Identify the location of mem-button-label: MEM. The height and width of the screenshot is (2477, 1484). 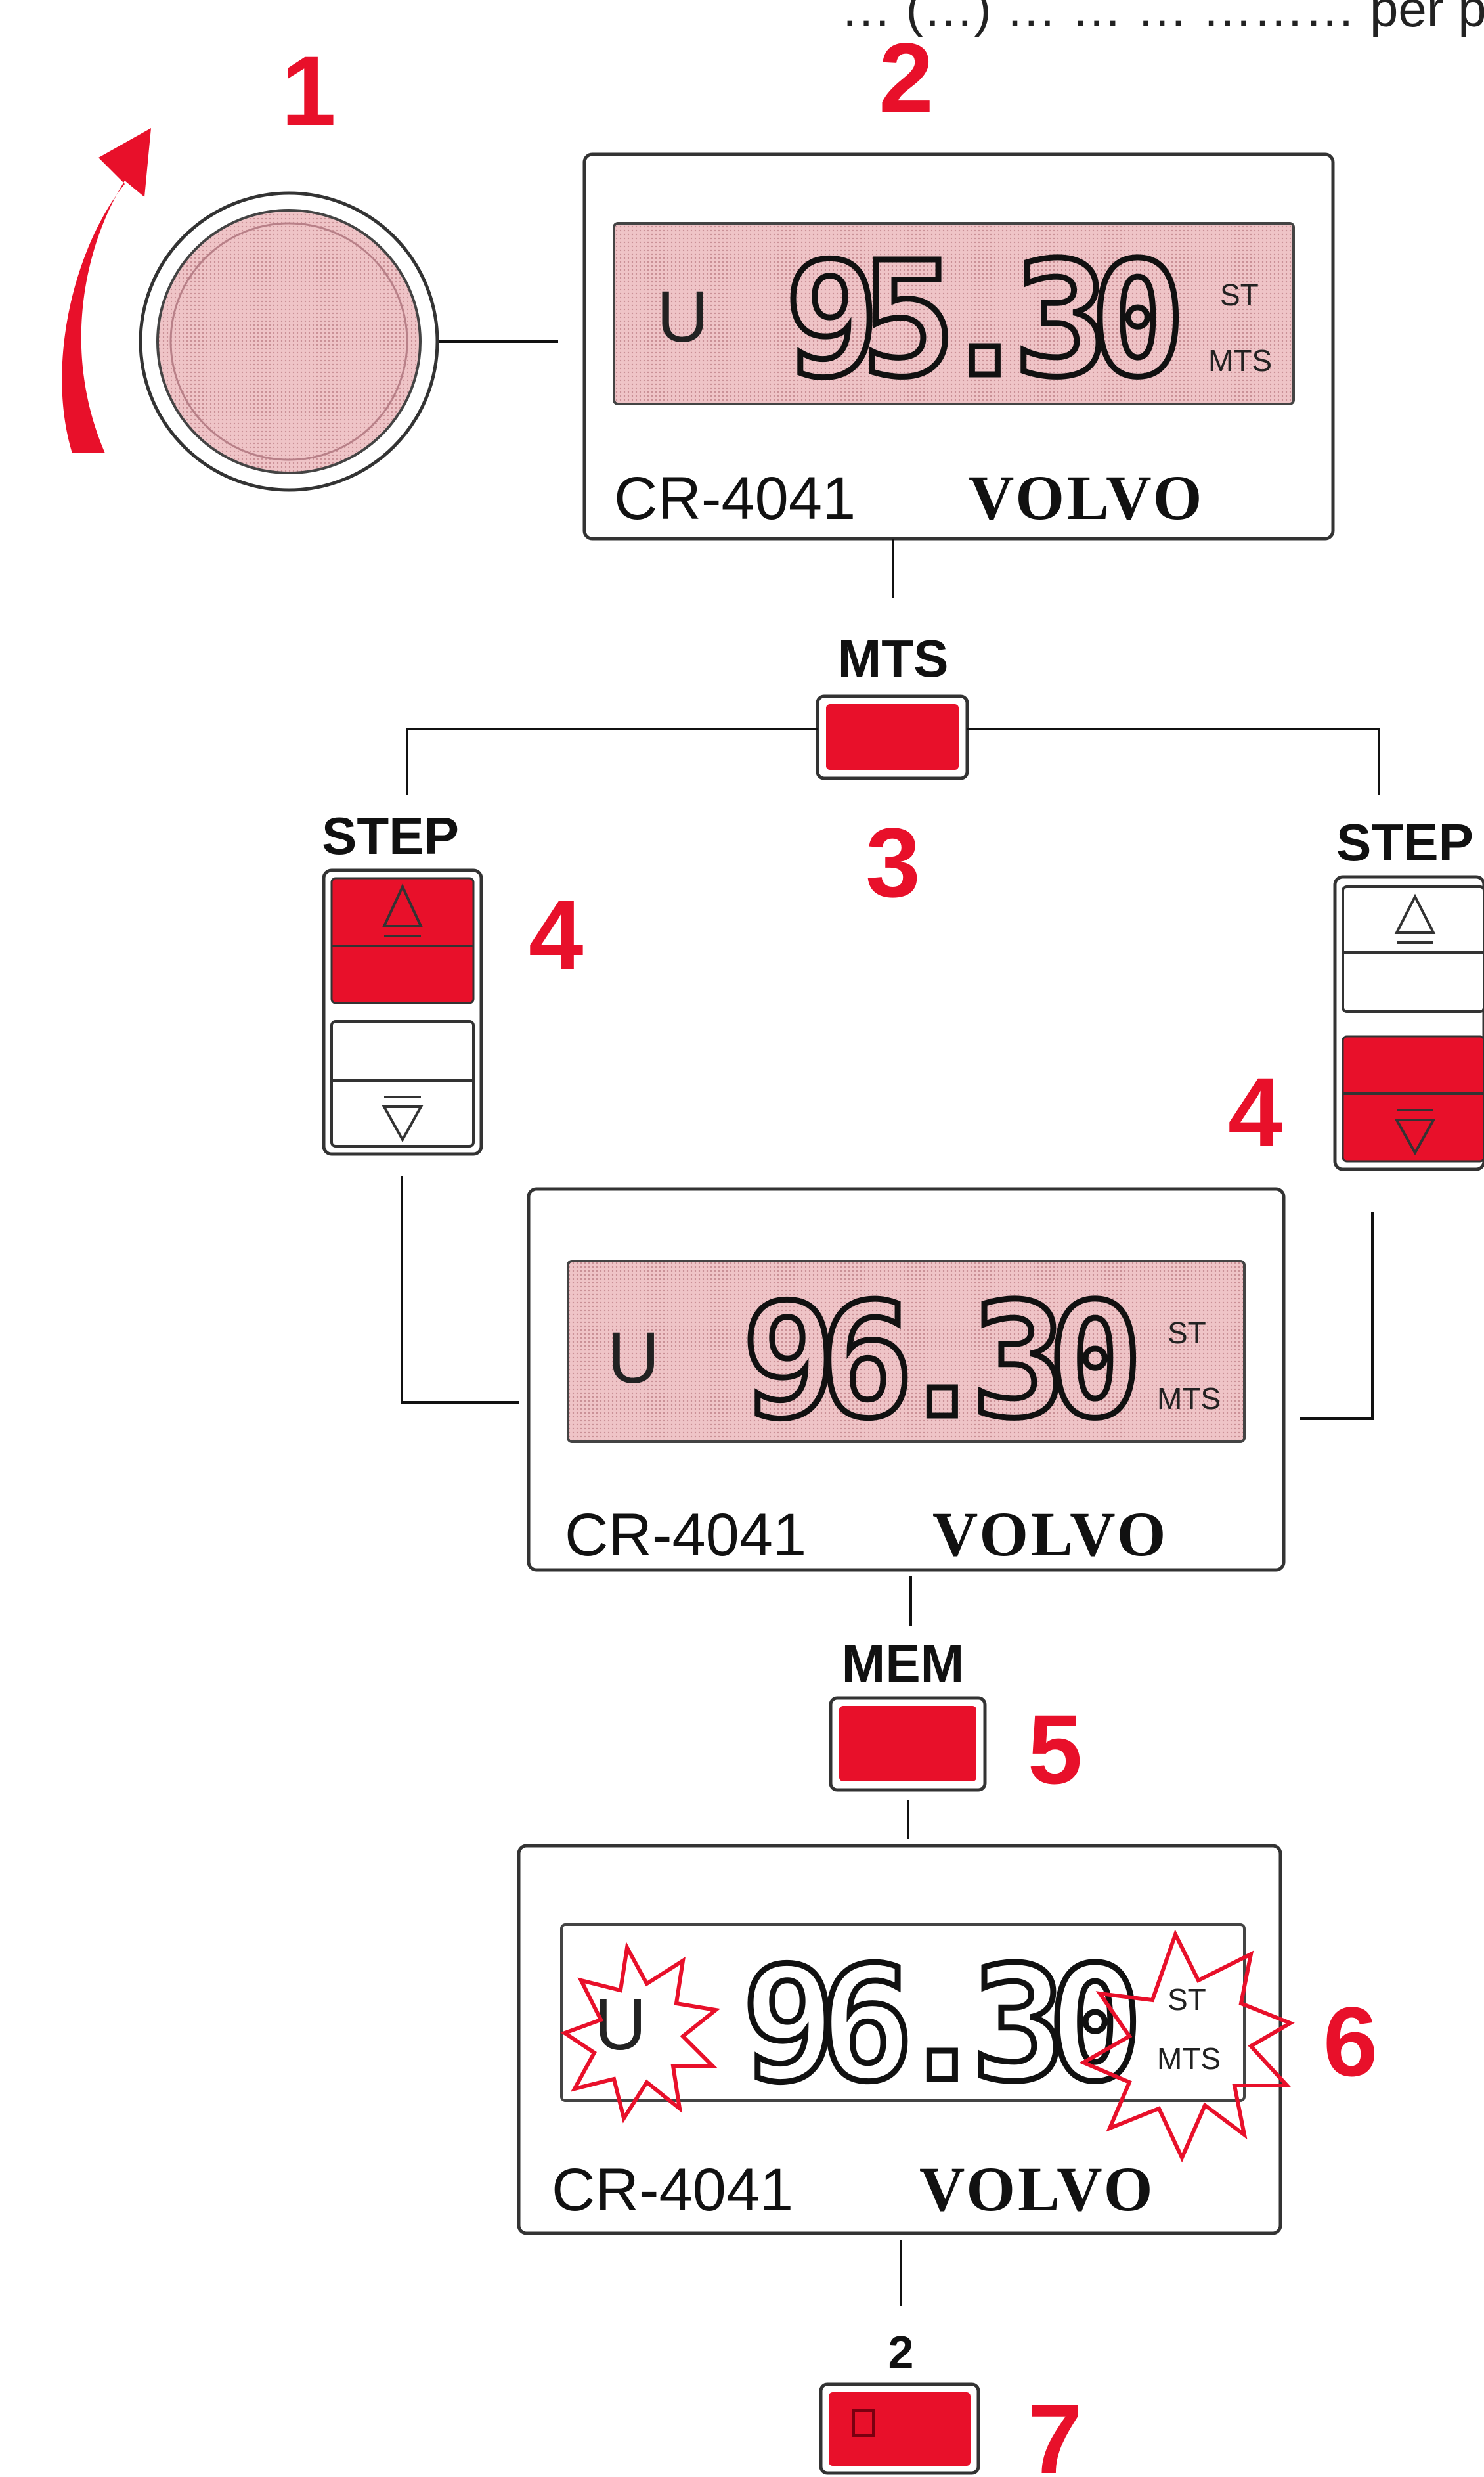
(903, 1663).